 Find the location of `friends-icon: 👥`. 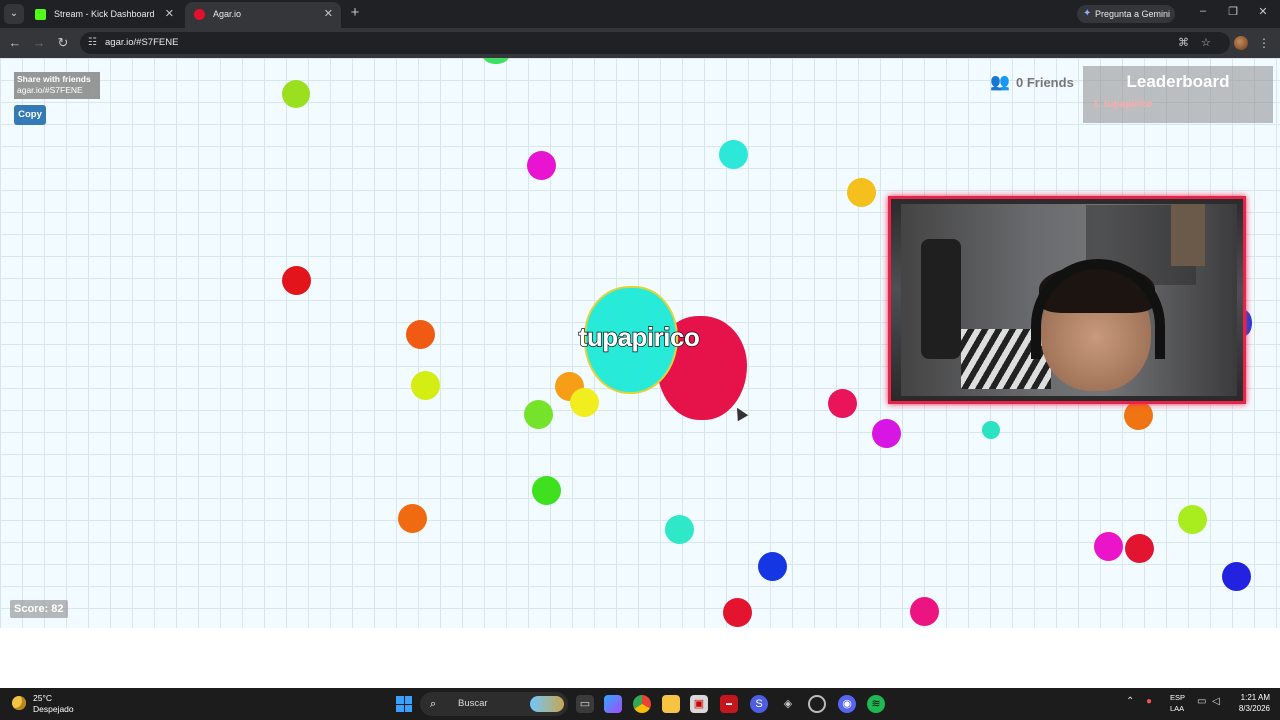

friends-icon: 👥 is located at coordinates (1000, 82).